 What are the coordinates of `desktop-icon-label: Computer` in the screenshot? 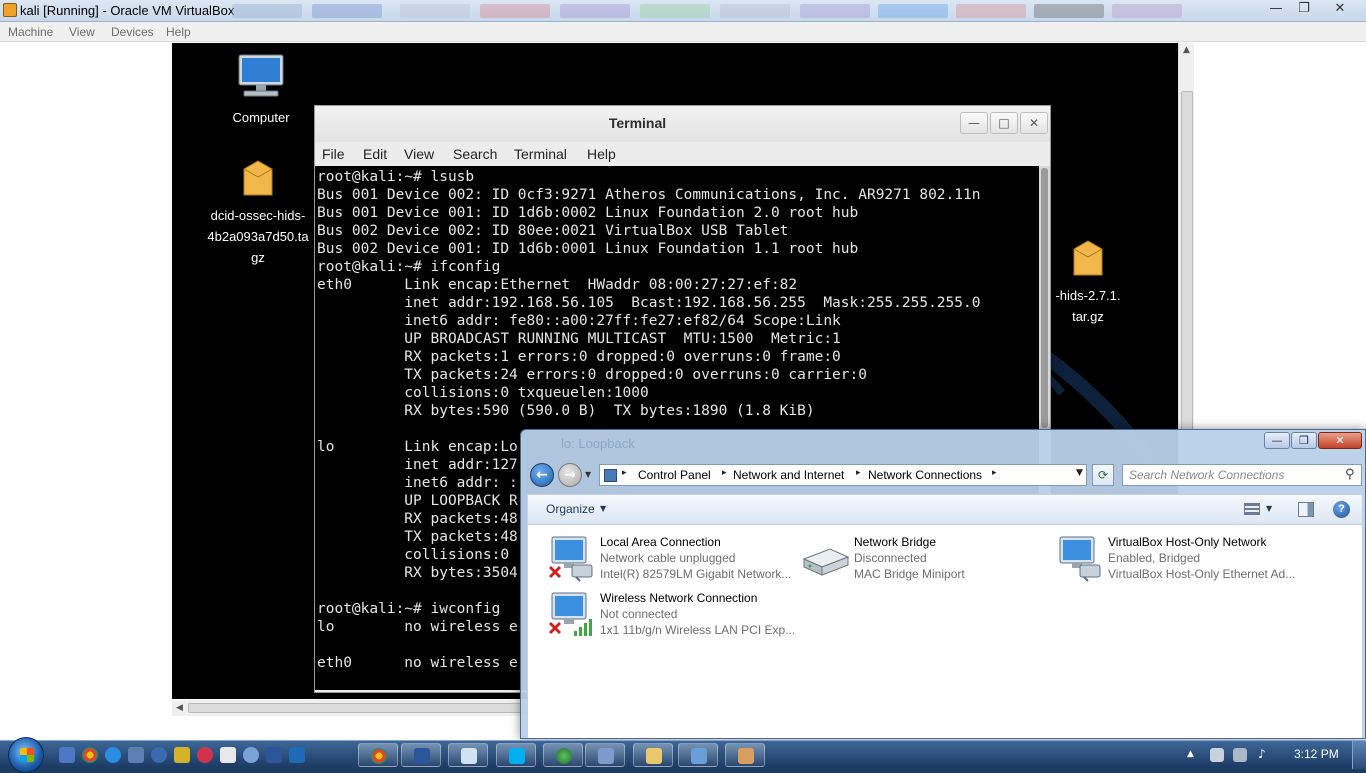 It's located at (261, 117).